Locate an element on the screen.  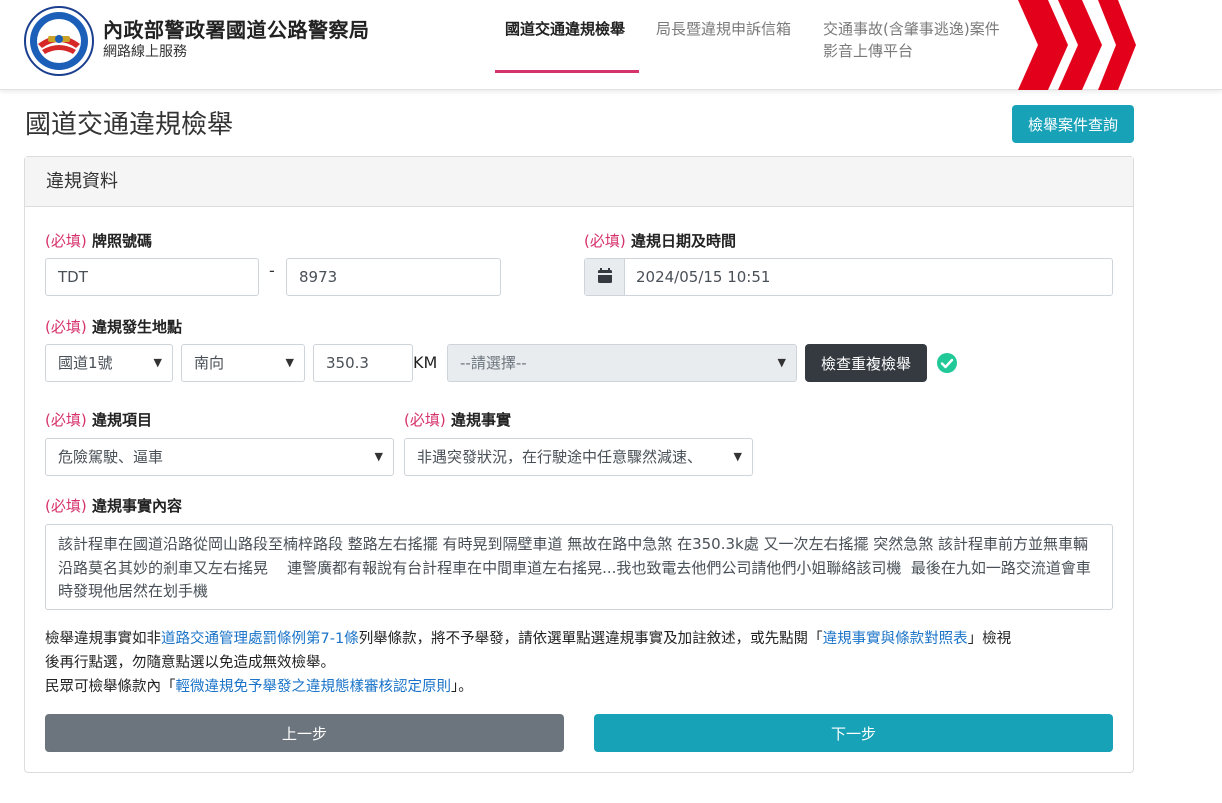
calendar-icon is located at coordinates (605, 275).